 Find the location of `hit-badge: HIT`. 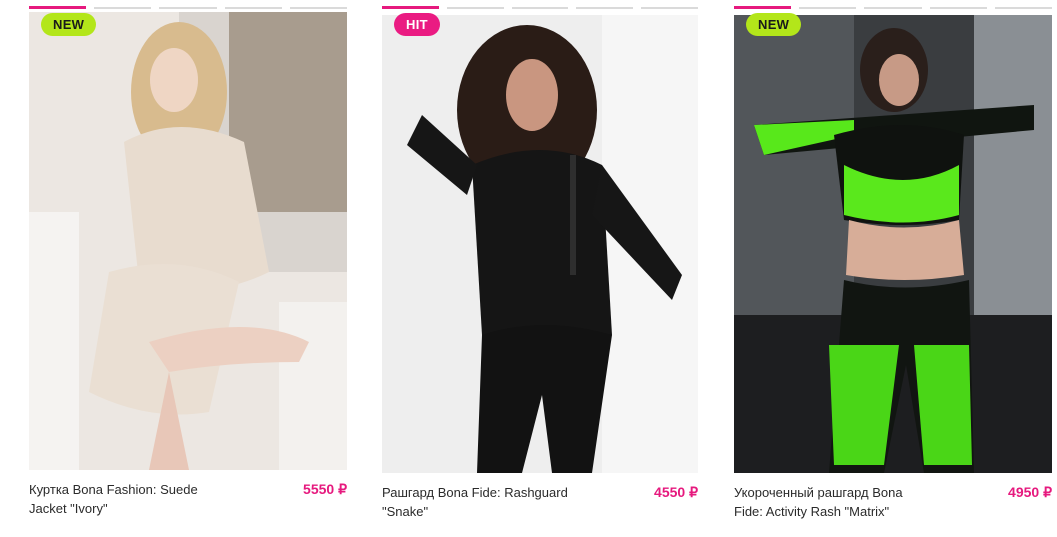

hit-badge: HIT is located at coordinates (417, 24).